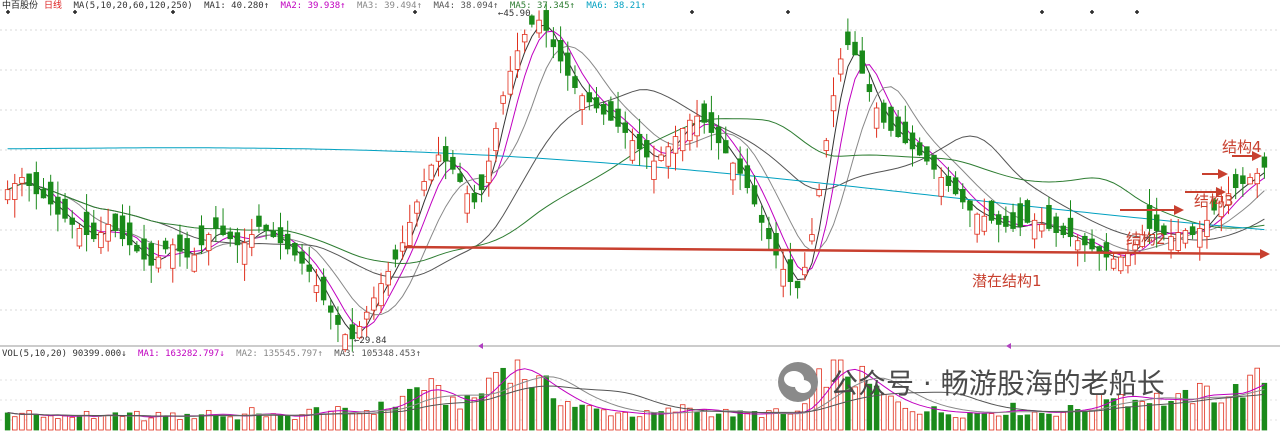  I want to click on watermark-text: 公众号 · 畅游股海的老船长, so click(997, 383).